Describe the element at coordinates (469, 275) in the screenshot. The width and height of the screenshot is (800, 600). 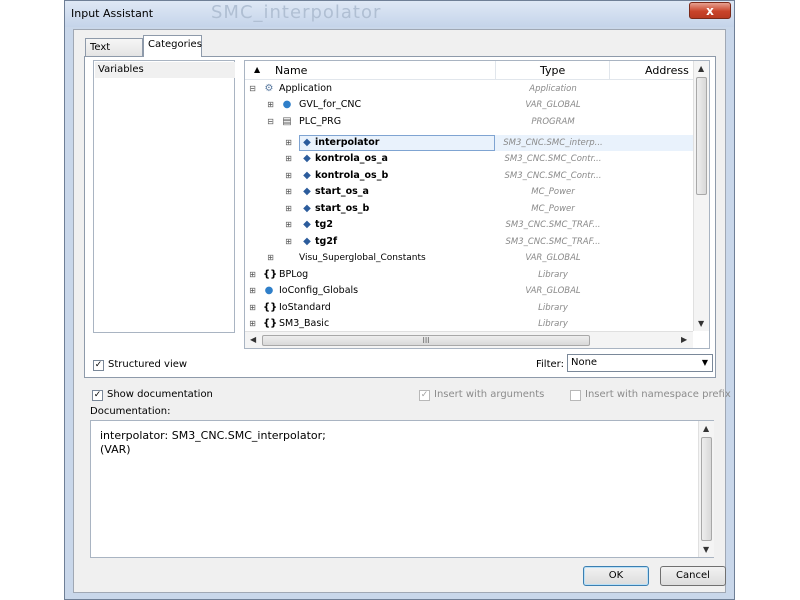
I see `tree-row-bplog: ⊞ {} BPLog Library` at that location.